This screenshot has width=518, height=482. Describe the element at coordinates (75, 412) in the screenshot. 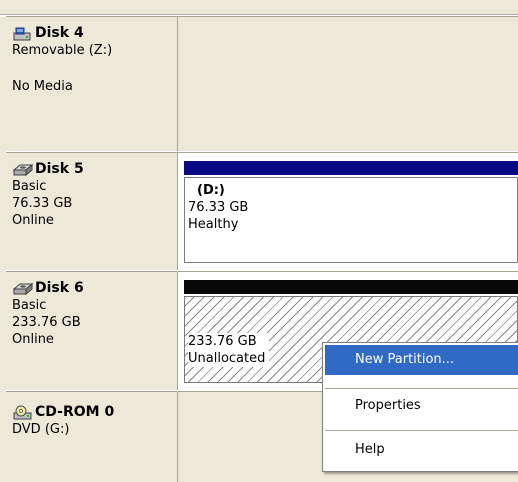

I see `disk-title: CD-ROM 0` at that location.